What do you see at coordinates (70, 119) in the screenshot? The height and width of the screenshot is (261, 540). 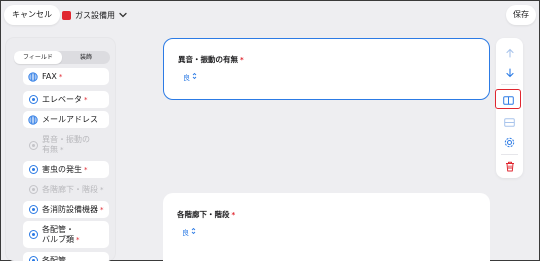 I see `palette-item-label: メールアドレス` at bounding box center [70, 119].